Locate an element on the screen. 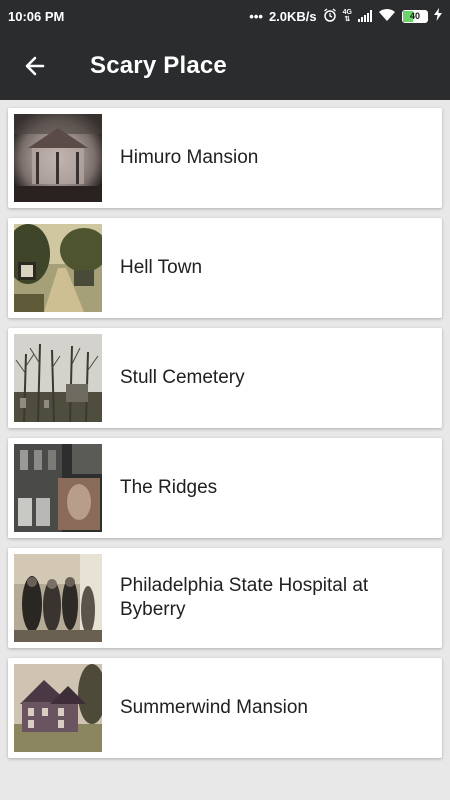 This screenshot has width=450, height=800. more-dots-icon: ••• is located at coordinates (256, 16).